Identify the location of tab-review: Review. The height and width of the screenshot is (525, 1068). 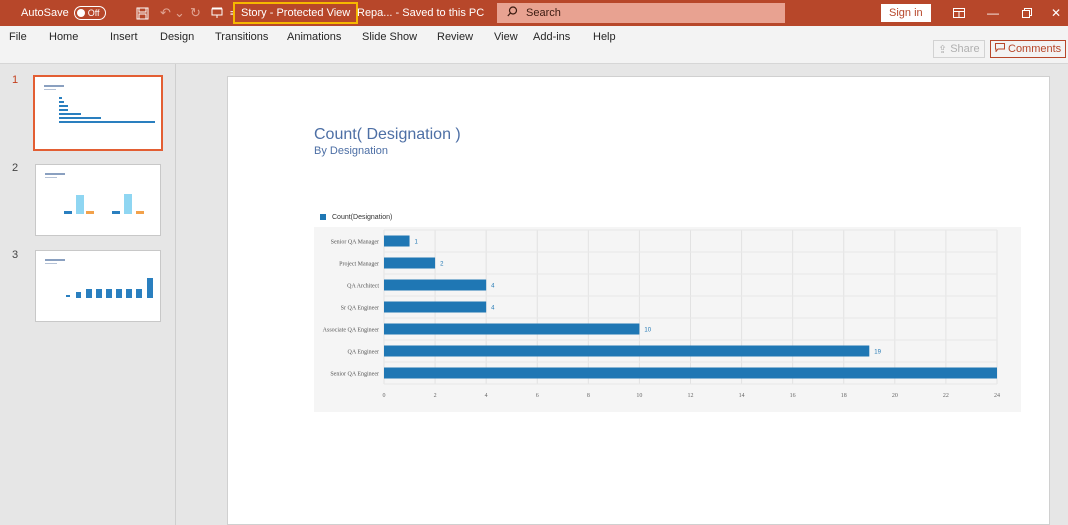
(455, 37).